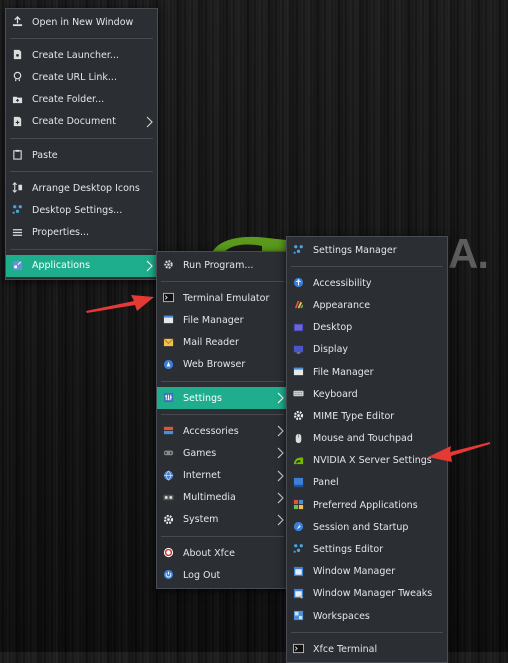 Image resolution: width=508 pixels, height=663 pixels. Describe the element at coordinates (222, 398) in the screenshot. I see `menu-settings: Settings` at that location.